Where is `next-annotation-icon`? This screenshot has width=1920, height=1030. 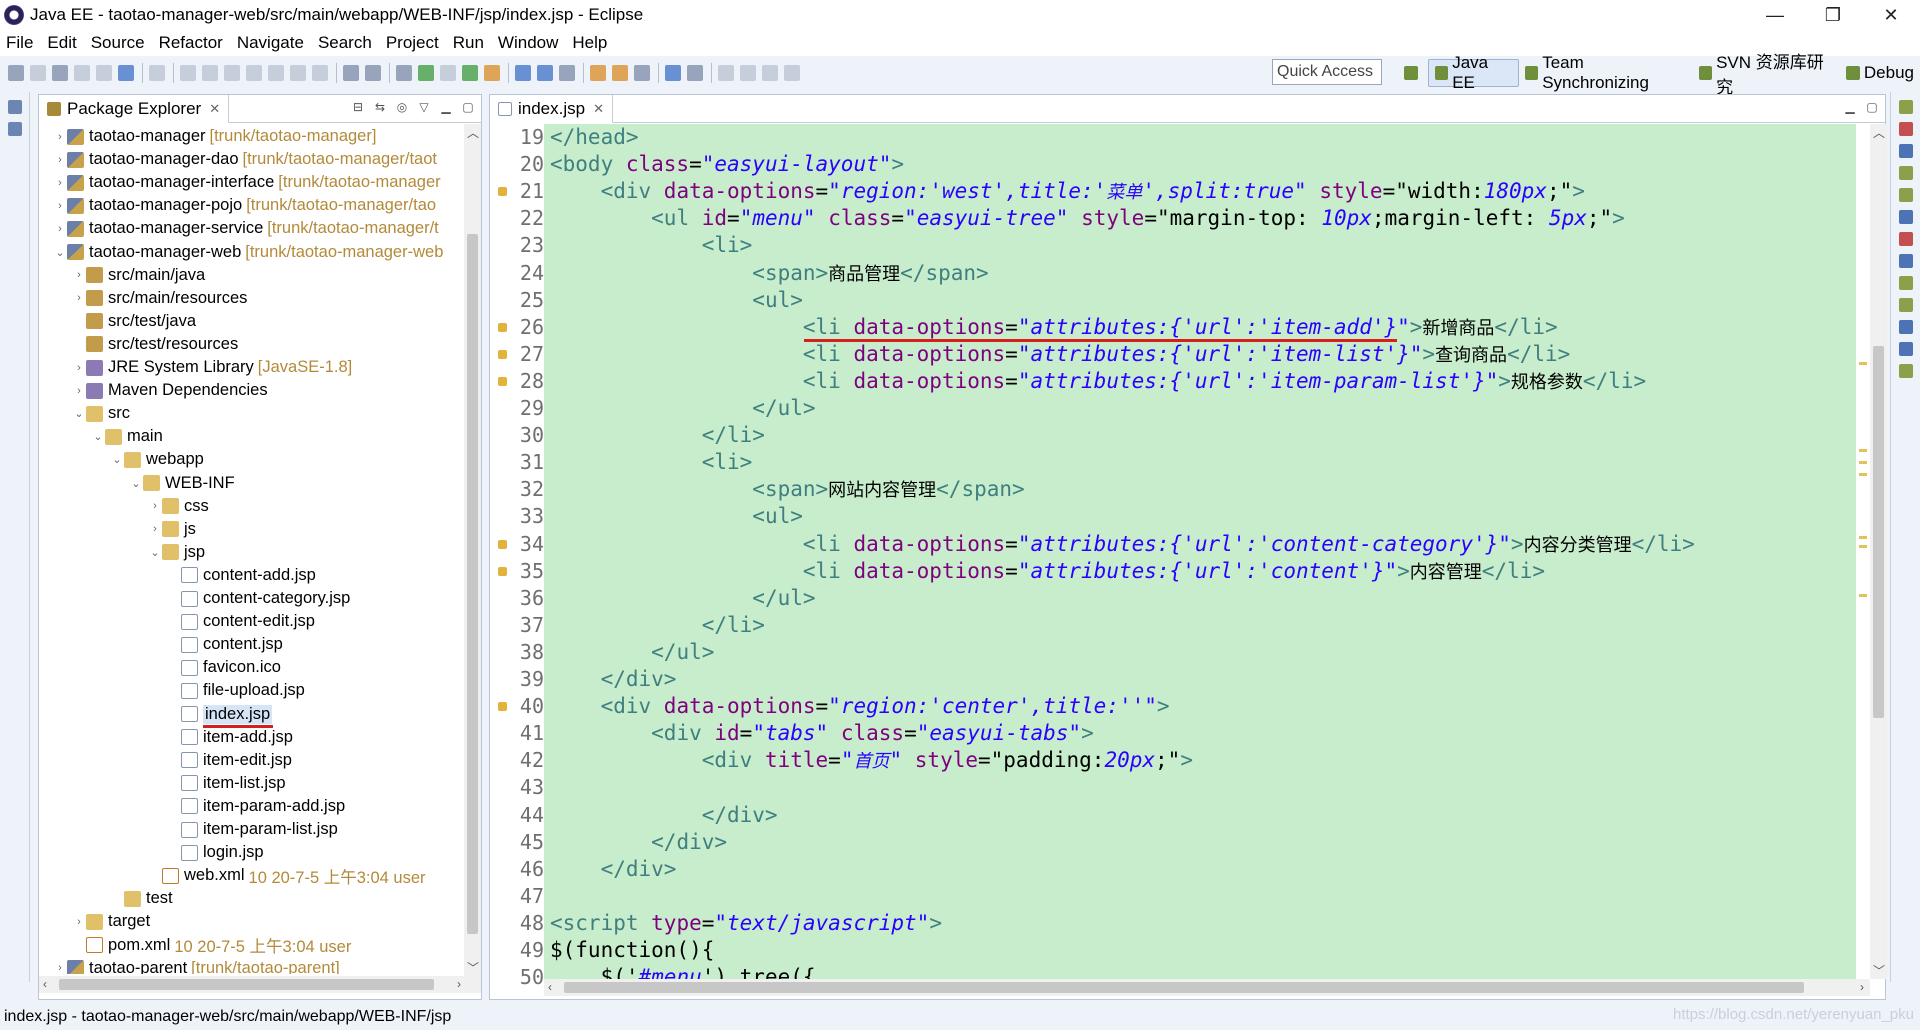
next-annotation-icon is located at coordinates (726, 73).